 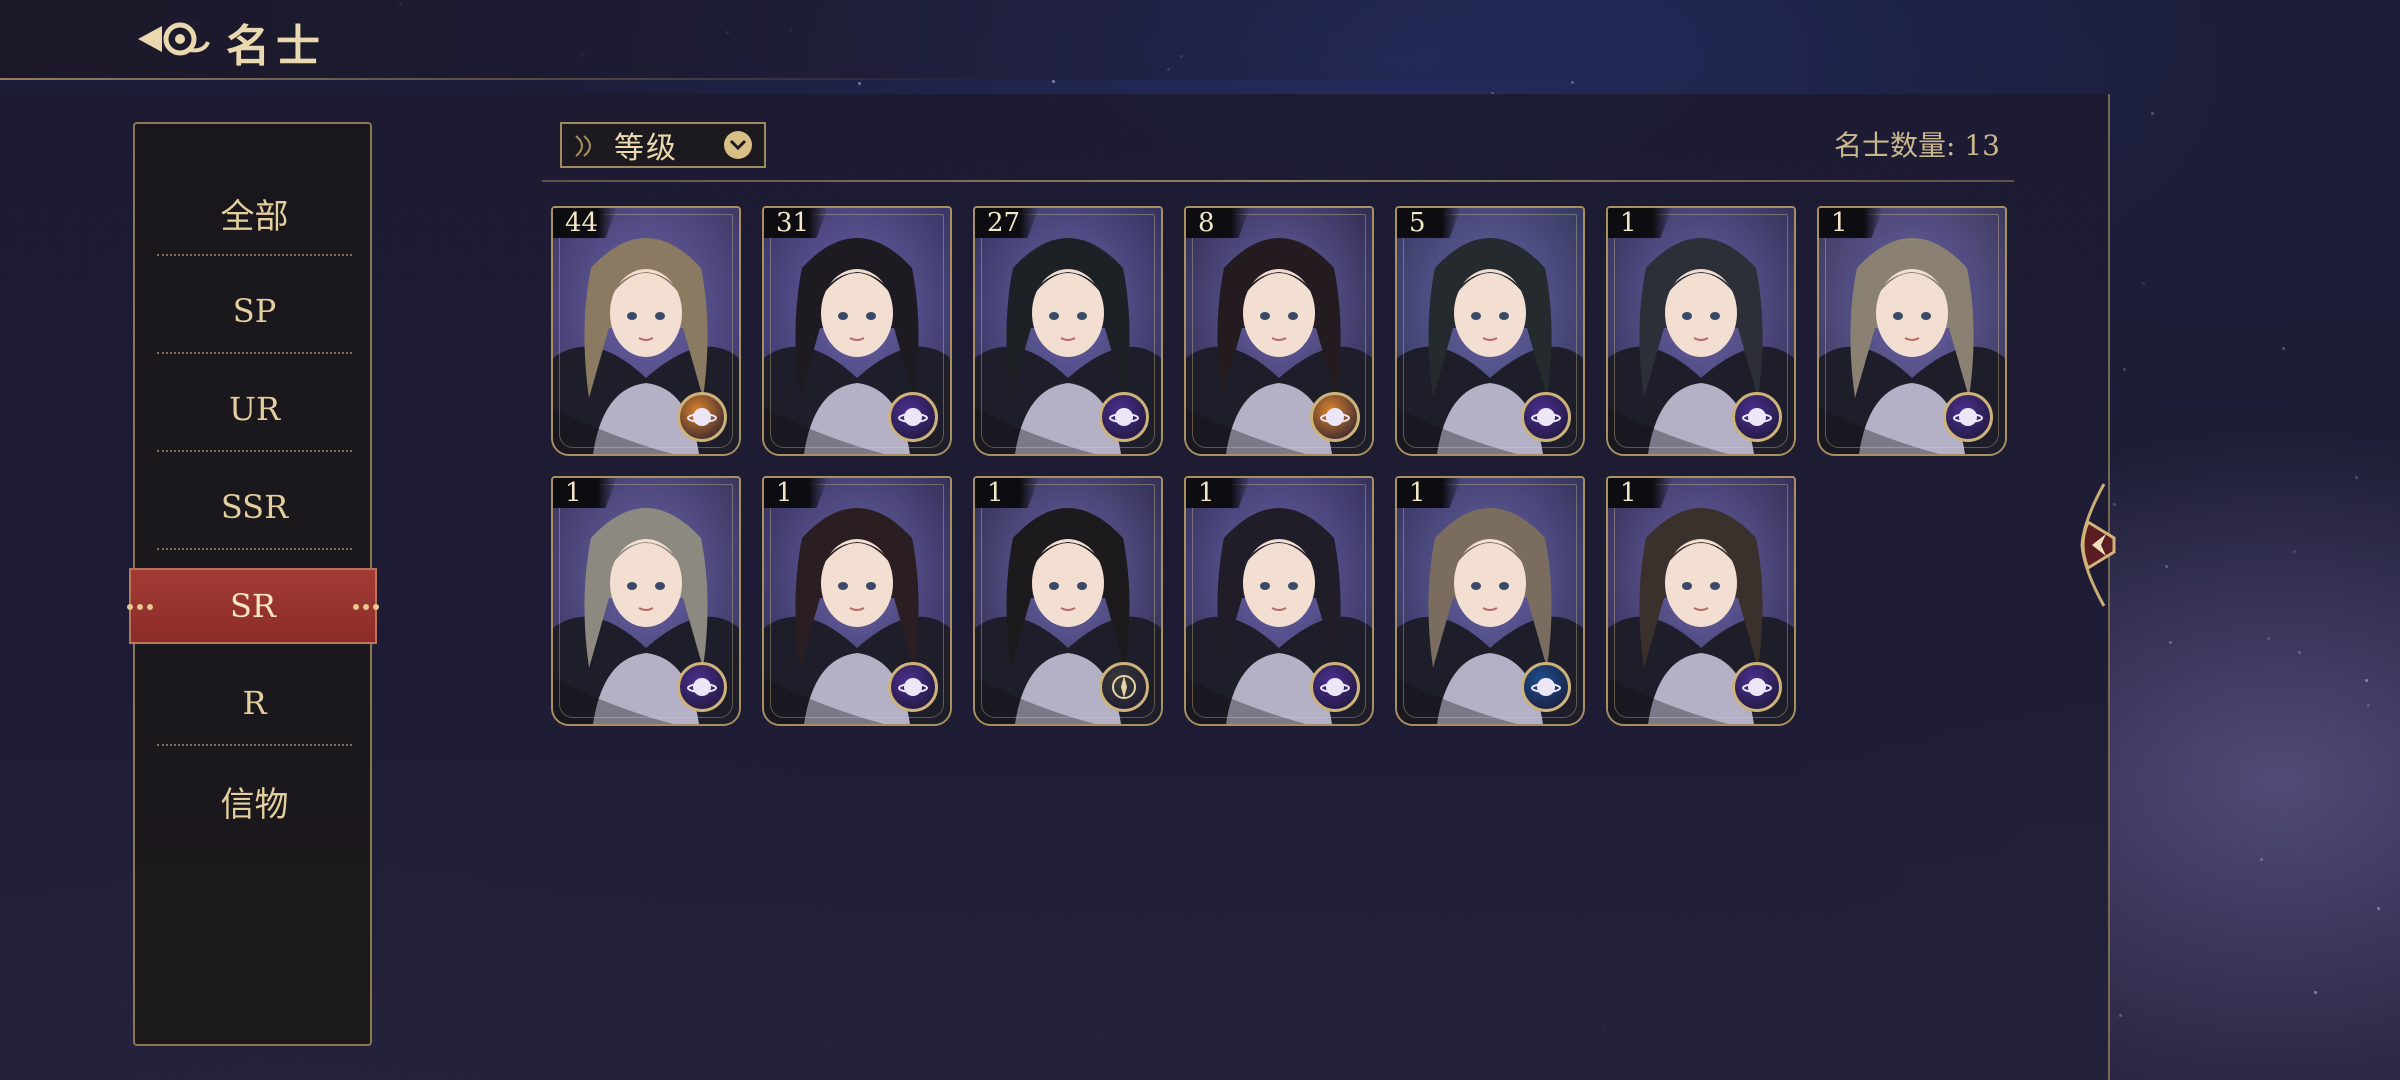 I want to click on sidebar-item-label: SR, so click(x=252, y=606).